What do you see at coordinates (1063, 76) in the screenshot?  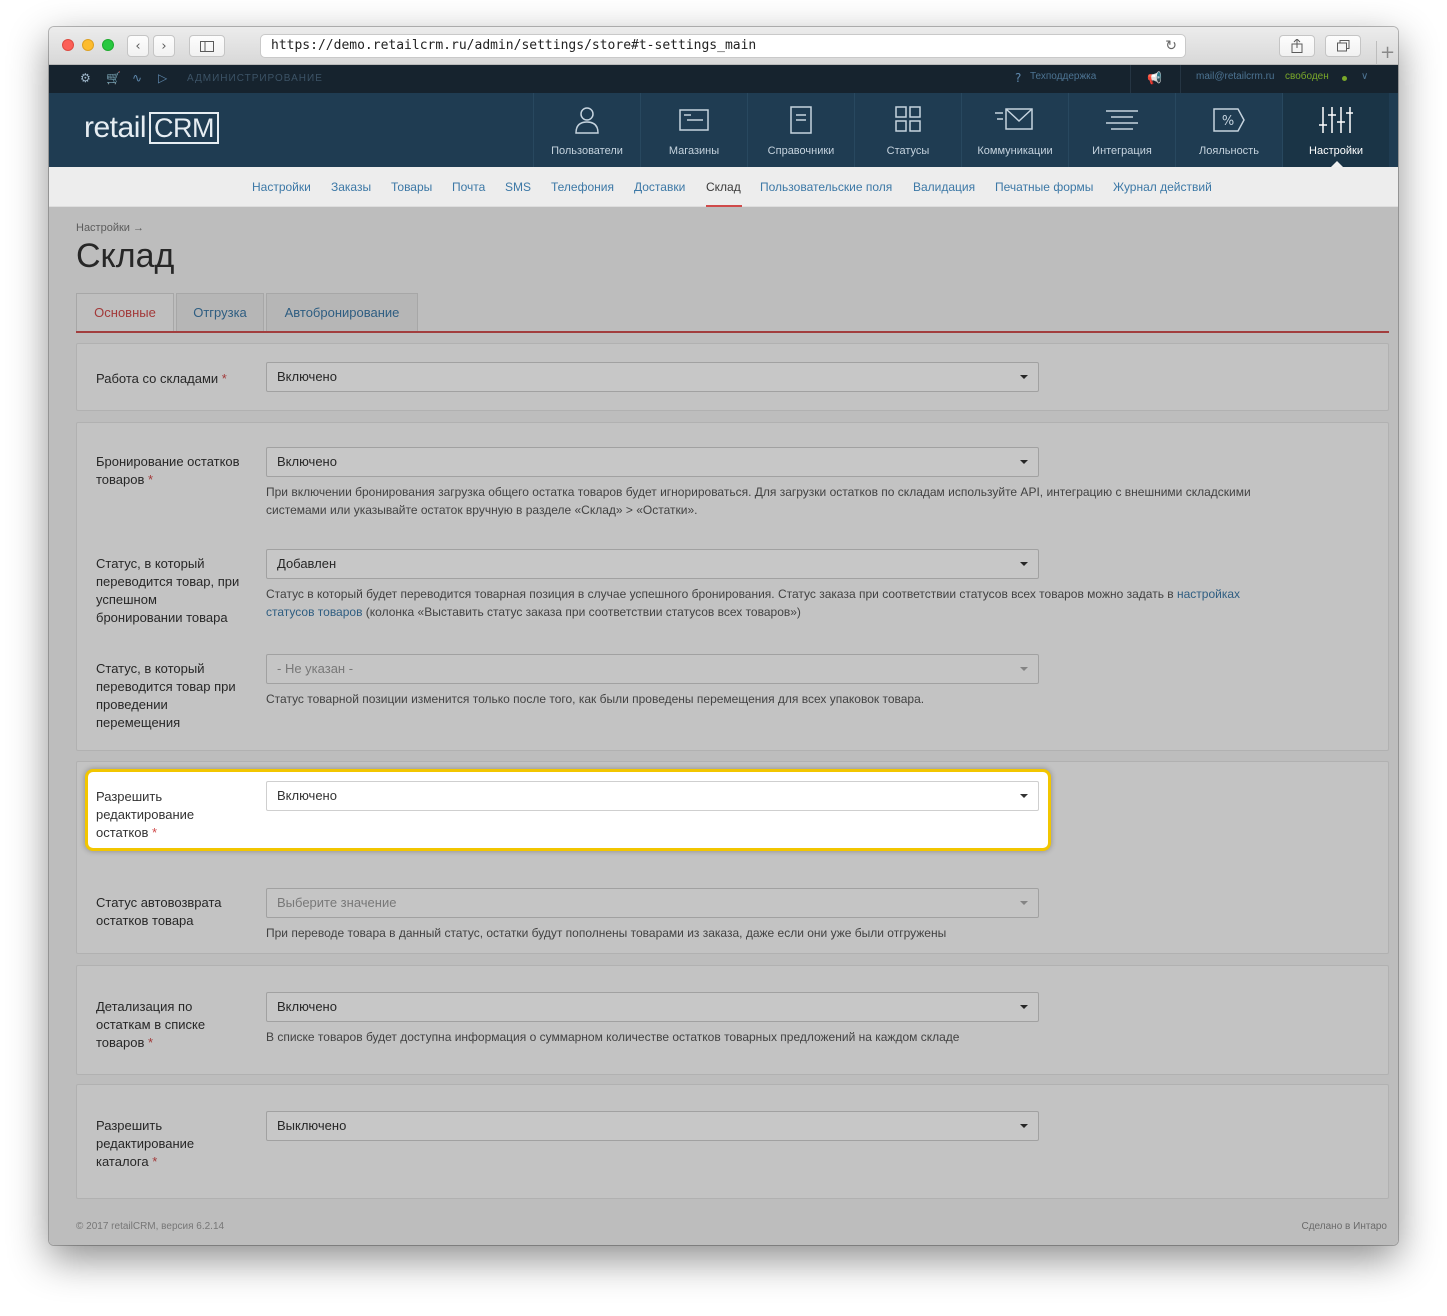 I see `support-link: Техподдержка` at bounding box center [1063, 76].